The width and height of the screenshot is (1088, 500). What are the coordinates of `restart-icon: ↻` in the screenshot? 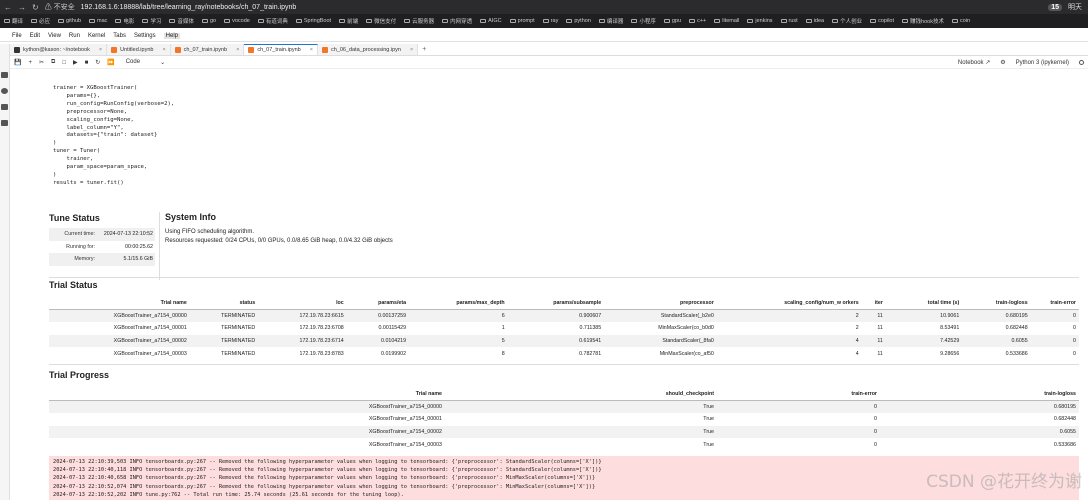 It's located at (97, 62).